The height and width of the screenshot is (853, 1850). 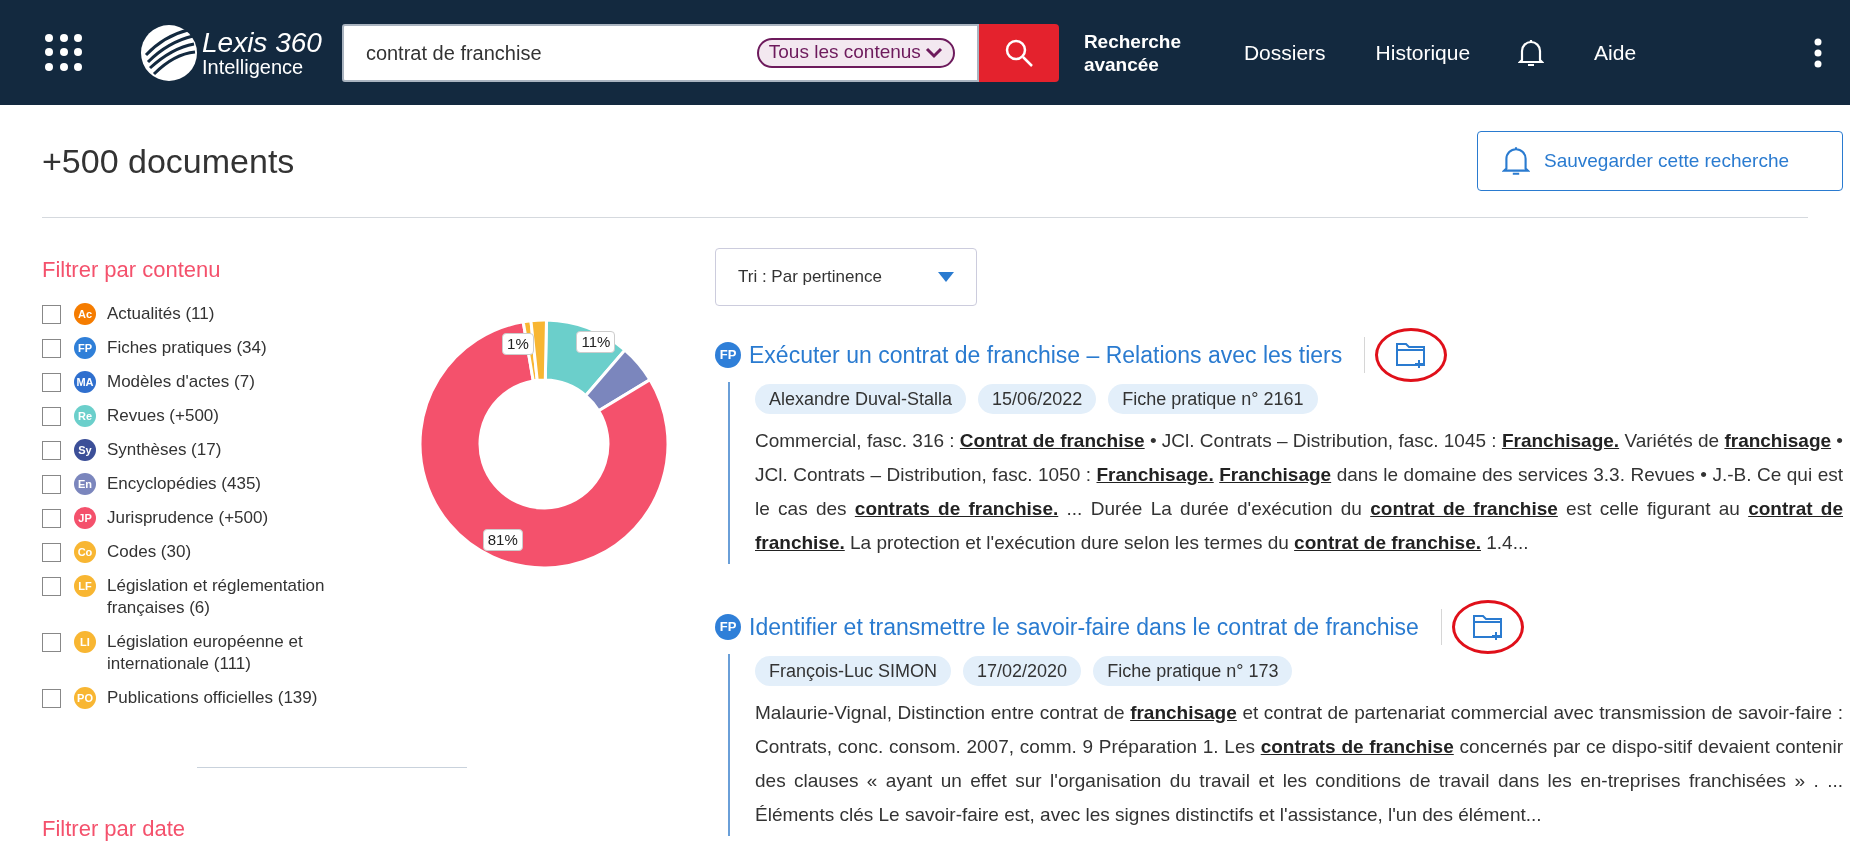 What do you see at coordinates (85, 484) in the screenshot?
I see `content-type-badge: En` at bounding box center [85, 484].